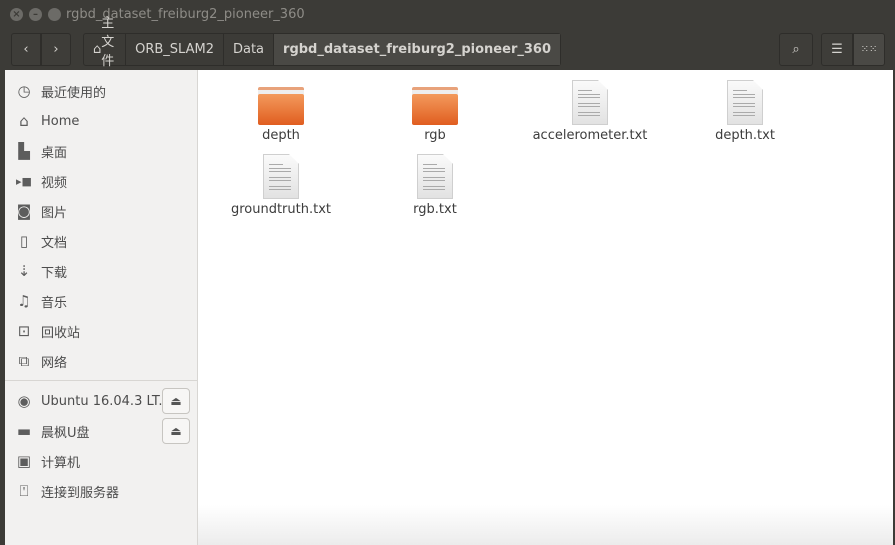 The image size is (895, 545). What do you see at coordinates (101, 211) in the screenshot?
I see `sidebar-item-pictures: ◙ 图片` at bounding box center [101, 211].